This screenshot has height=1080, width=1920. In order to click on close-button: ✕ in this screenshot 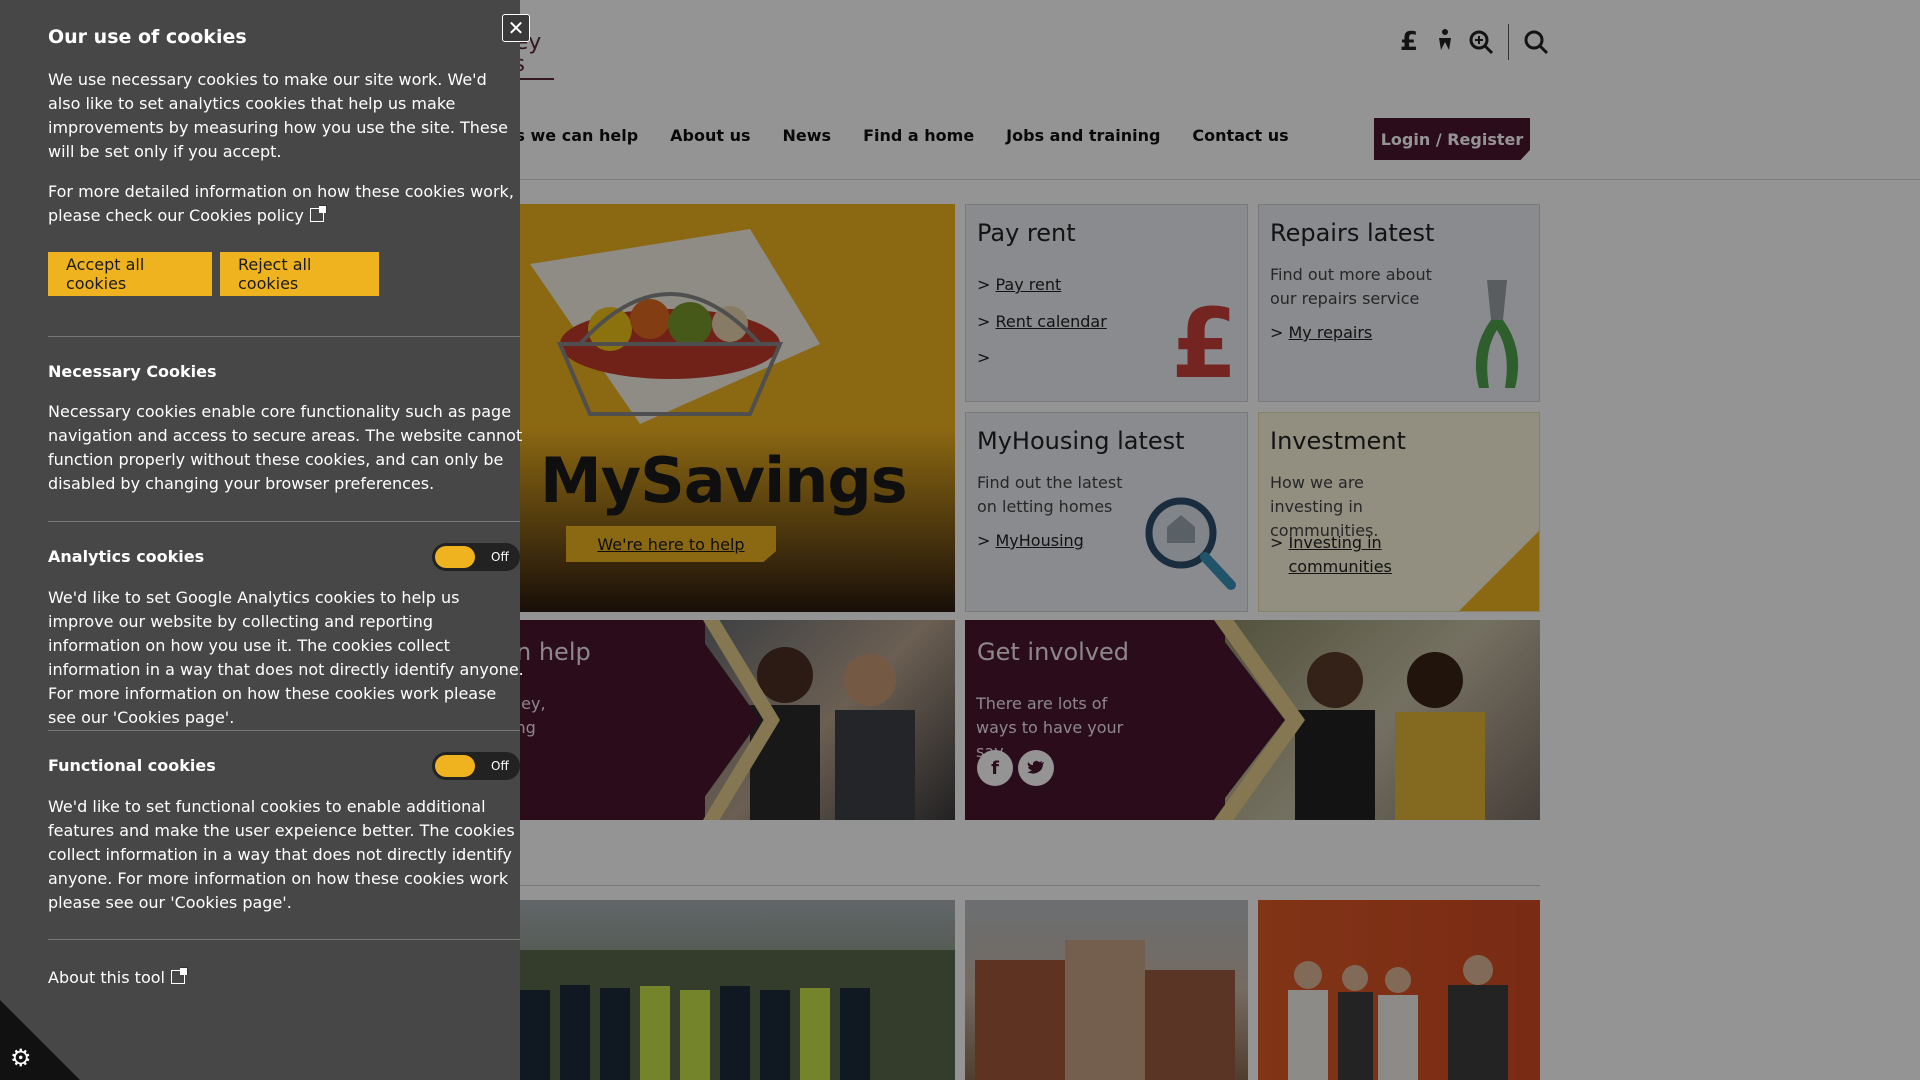, I will do `click(516, 28)`.